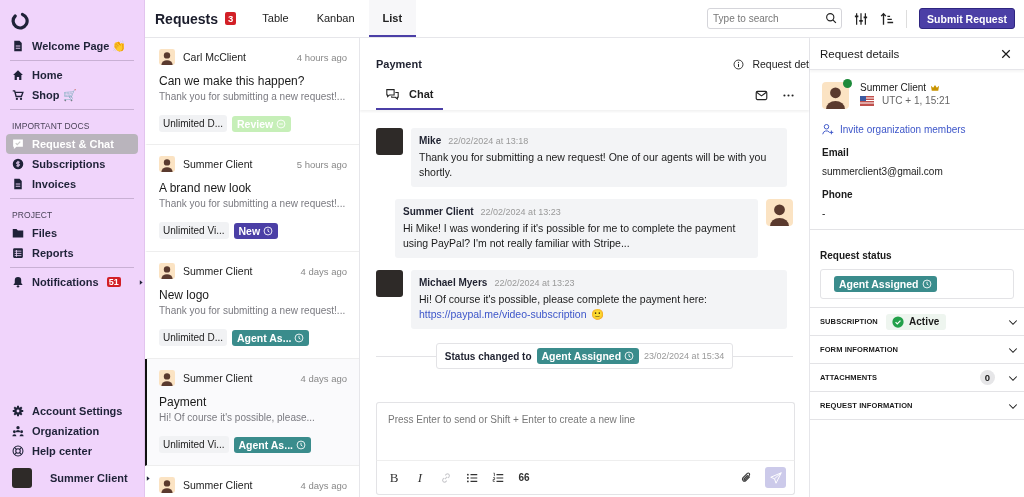 This screenshot has width=1024, height=497. I want to click on view-tab: Kanban, so click(335, 18).